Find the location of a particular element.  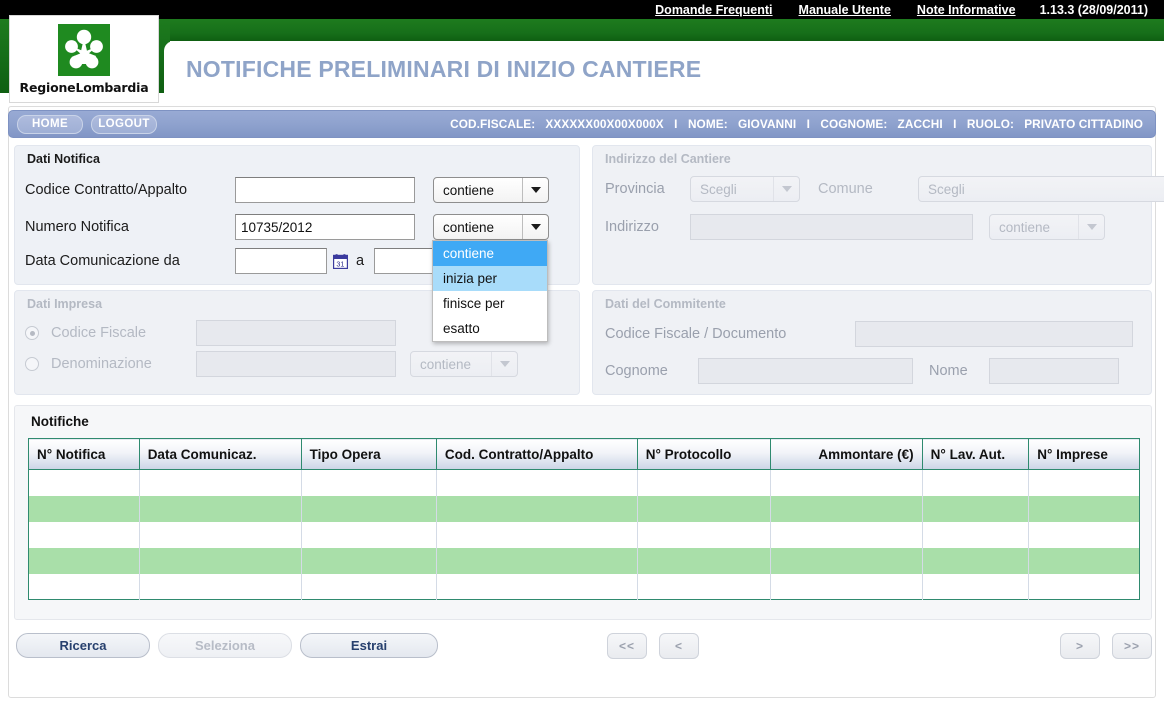

page-title: NOTIFICHE PRELIMINARI DI INIZIO CANTIERE is located at coordinates (444, 68).